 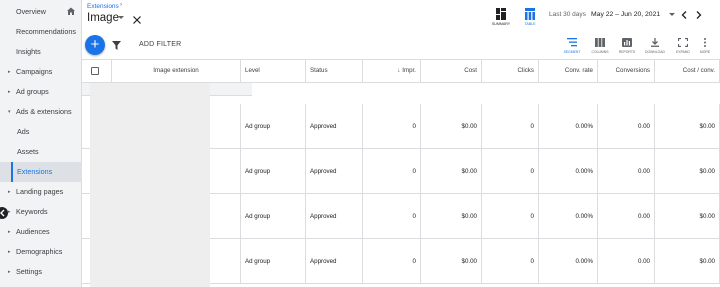 I want to click on sidebar-item-label: Recommendations, so click(x=46, y=31).